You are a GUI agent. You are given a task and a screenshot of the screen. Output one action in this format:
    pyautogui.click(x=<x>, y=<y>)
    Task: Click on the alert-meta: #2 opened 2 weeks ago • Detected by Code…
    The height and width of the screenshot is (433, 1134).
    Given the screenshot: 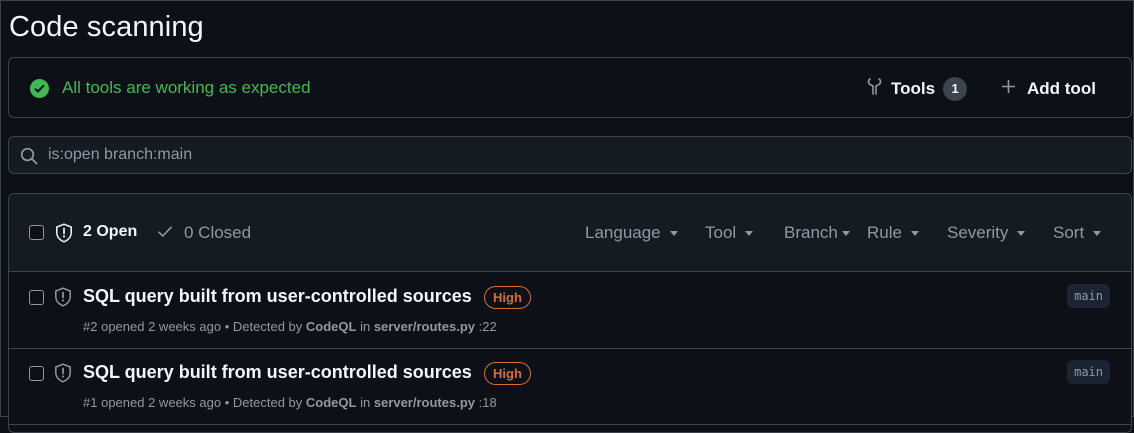 What is the action you would take?
    pyautogui.click(x=290, y=326)
    